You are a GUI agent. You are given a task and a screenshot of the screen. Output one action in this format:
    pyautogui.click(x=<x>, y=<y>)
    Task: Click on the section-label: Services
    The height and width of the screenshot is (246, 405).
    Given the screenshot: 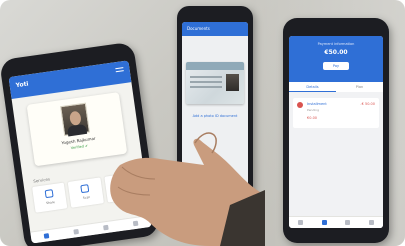 What is the action you would take?
    pyautogui.click(x=41, y=180)
    